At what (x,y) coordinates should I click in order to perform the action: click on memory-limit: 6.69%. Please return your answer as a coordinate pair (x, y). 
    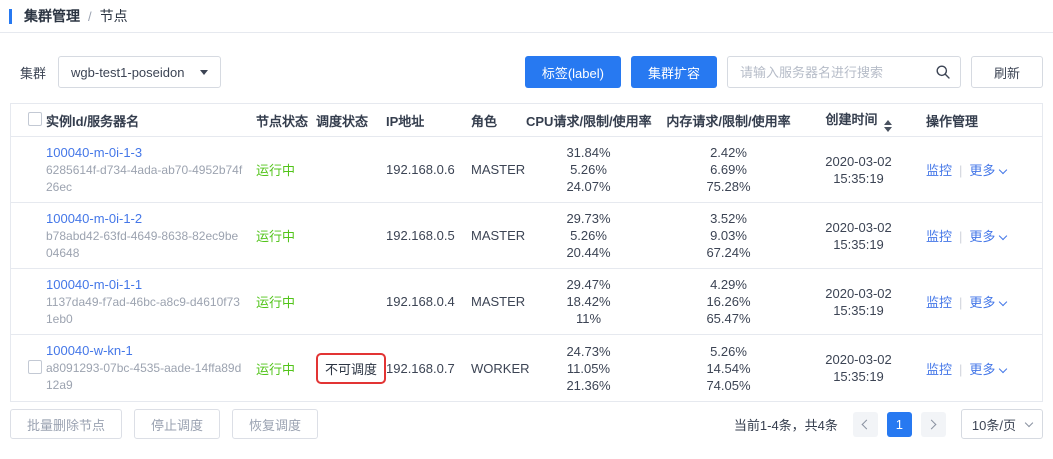
    Looking at the image, I should click on (728, 169).